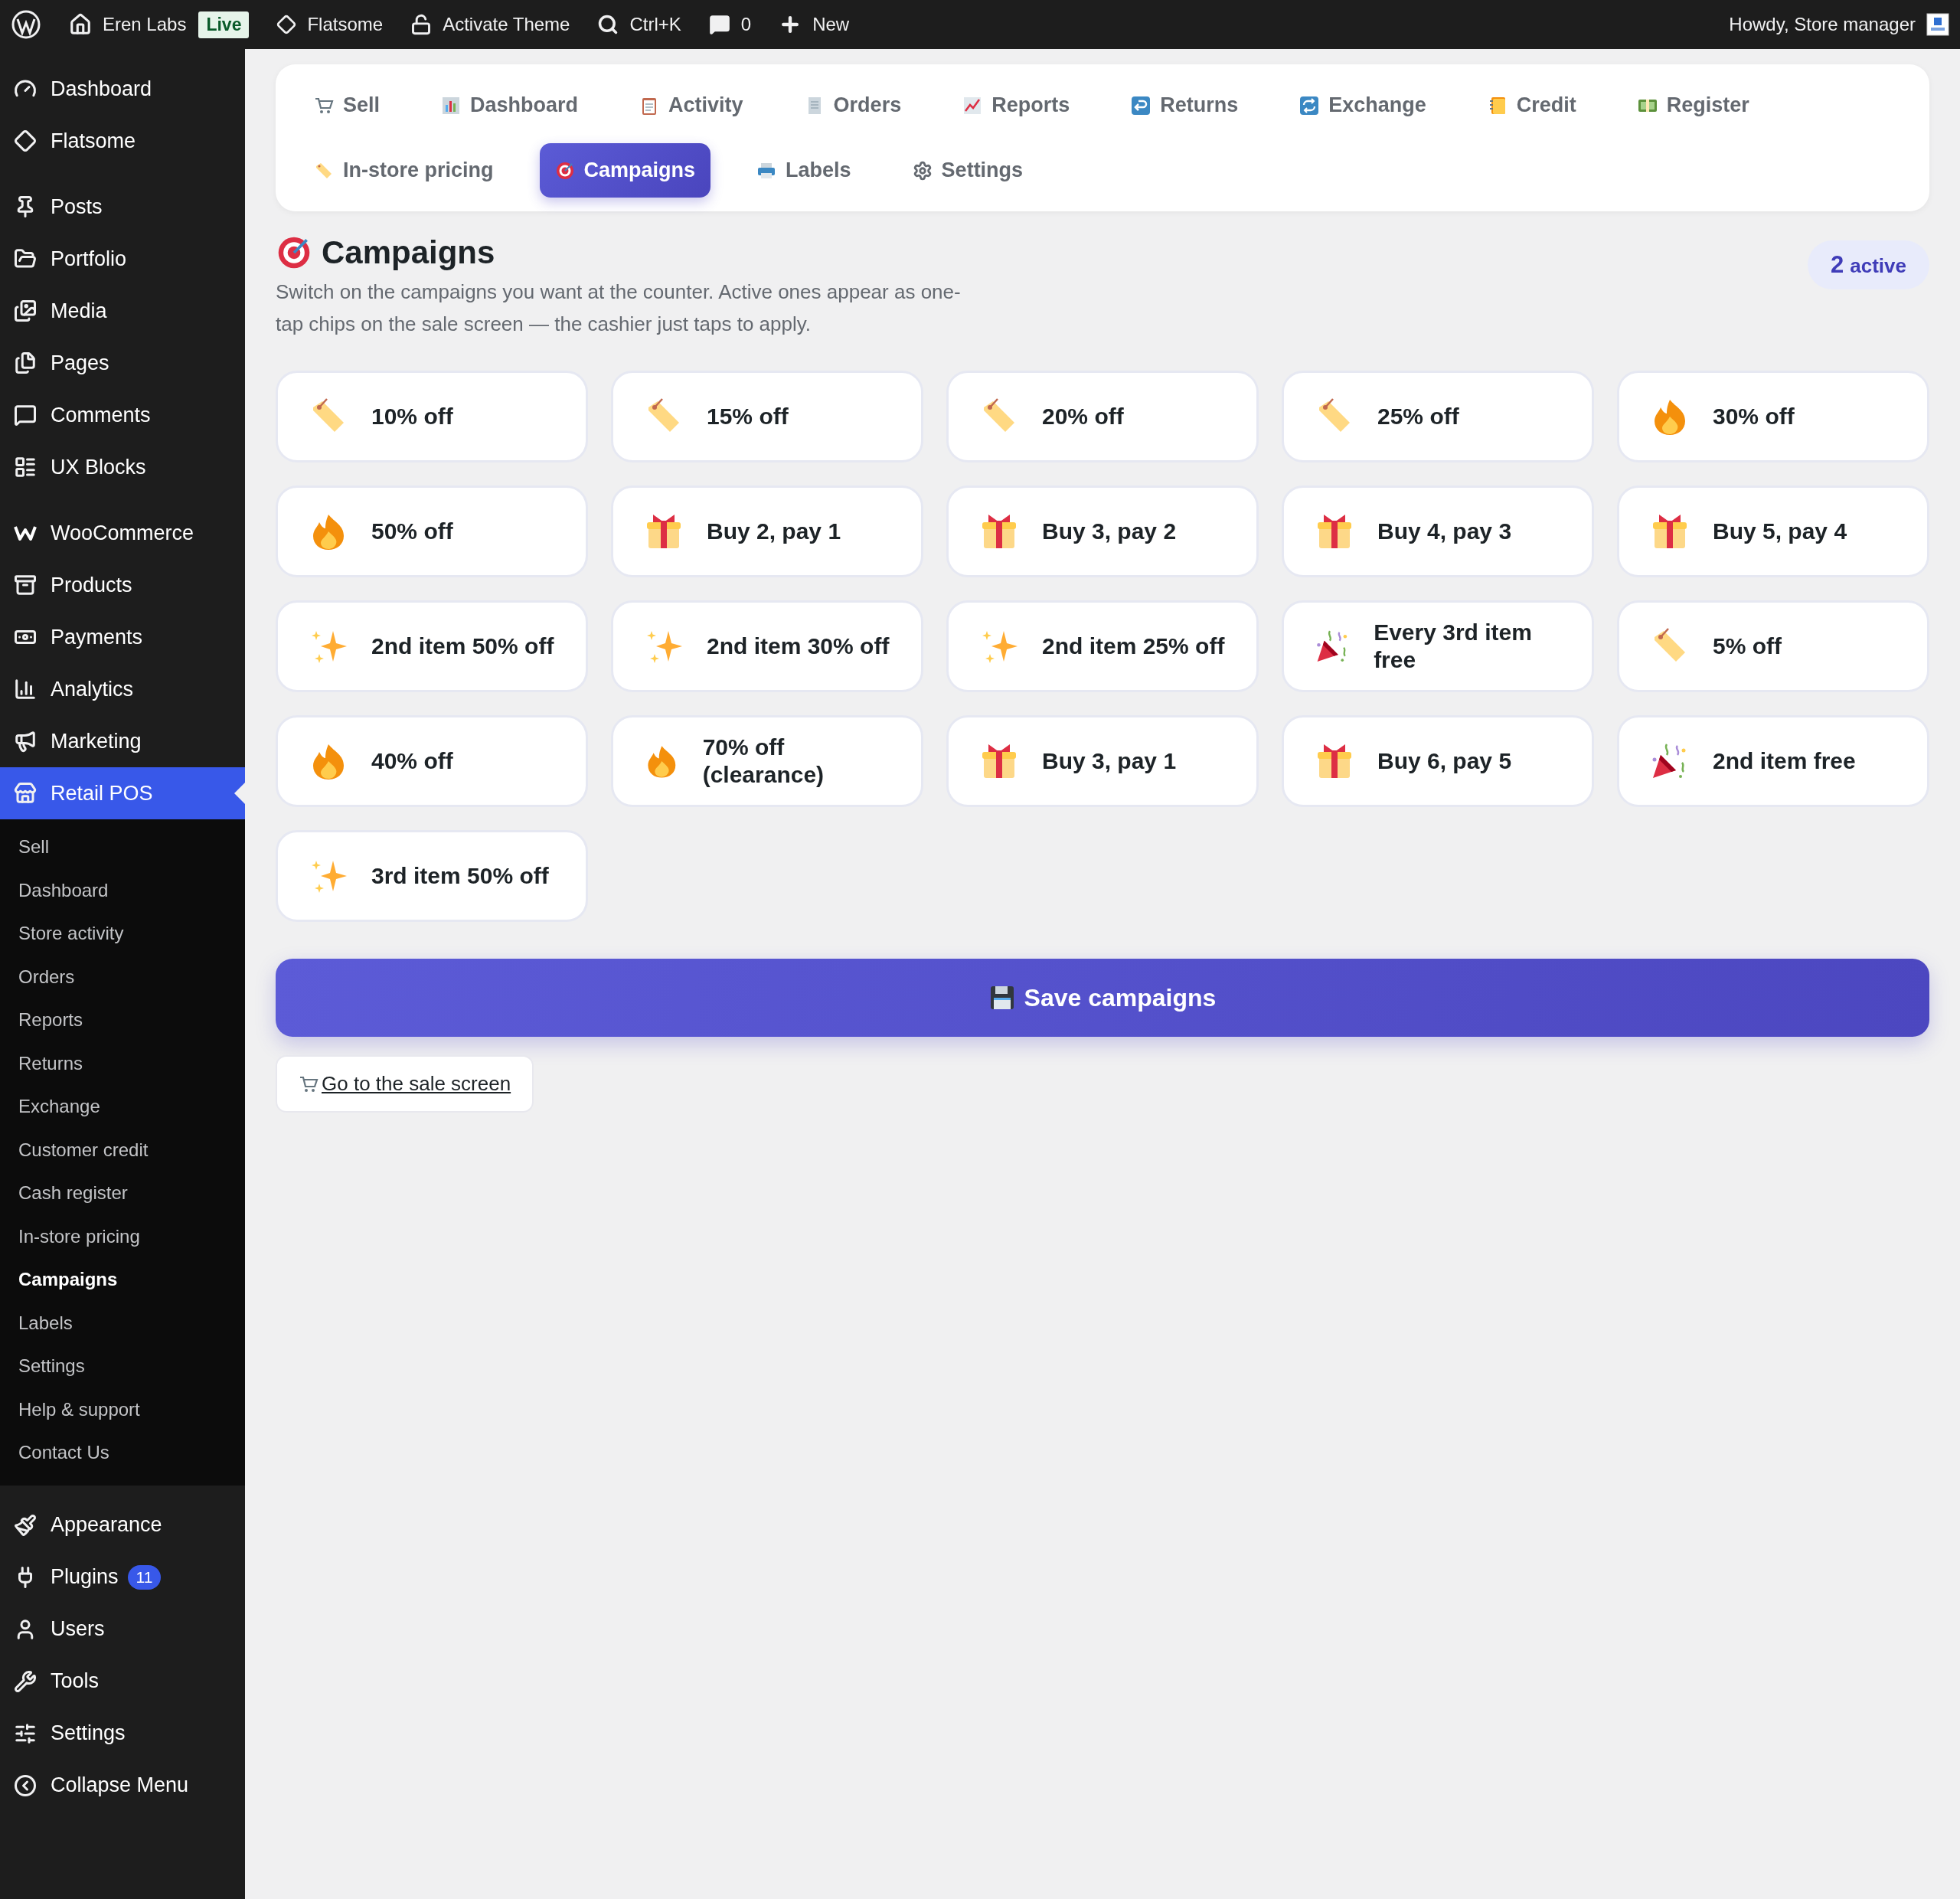 The image size is (1960, 1899). Describe the element at coordinates (625, 170) in the screenshot. I see `tab: Campaigns` at that location.